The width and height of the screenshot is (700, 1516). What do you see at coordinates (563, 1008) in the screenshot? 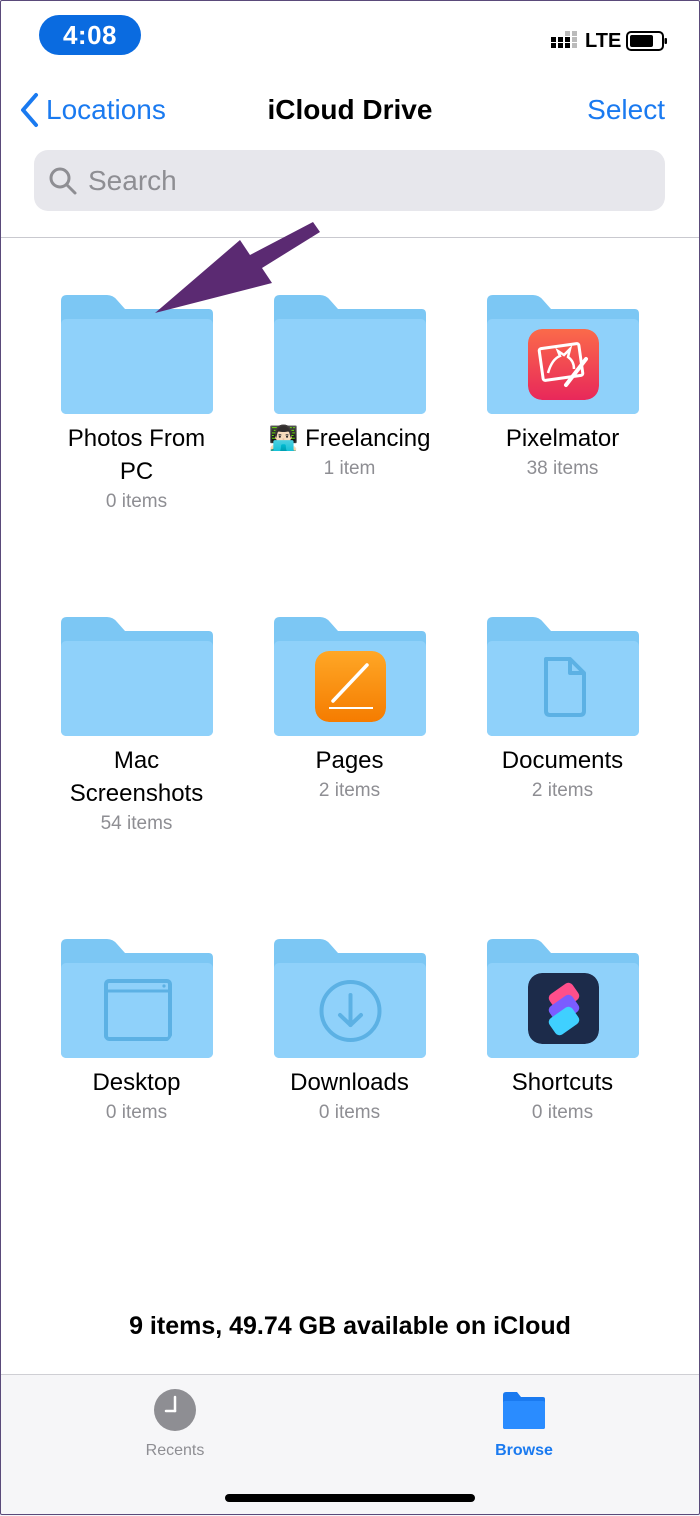
I see `shortcuts-app-icon` at bounding box center [563, 1008].